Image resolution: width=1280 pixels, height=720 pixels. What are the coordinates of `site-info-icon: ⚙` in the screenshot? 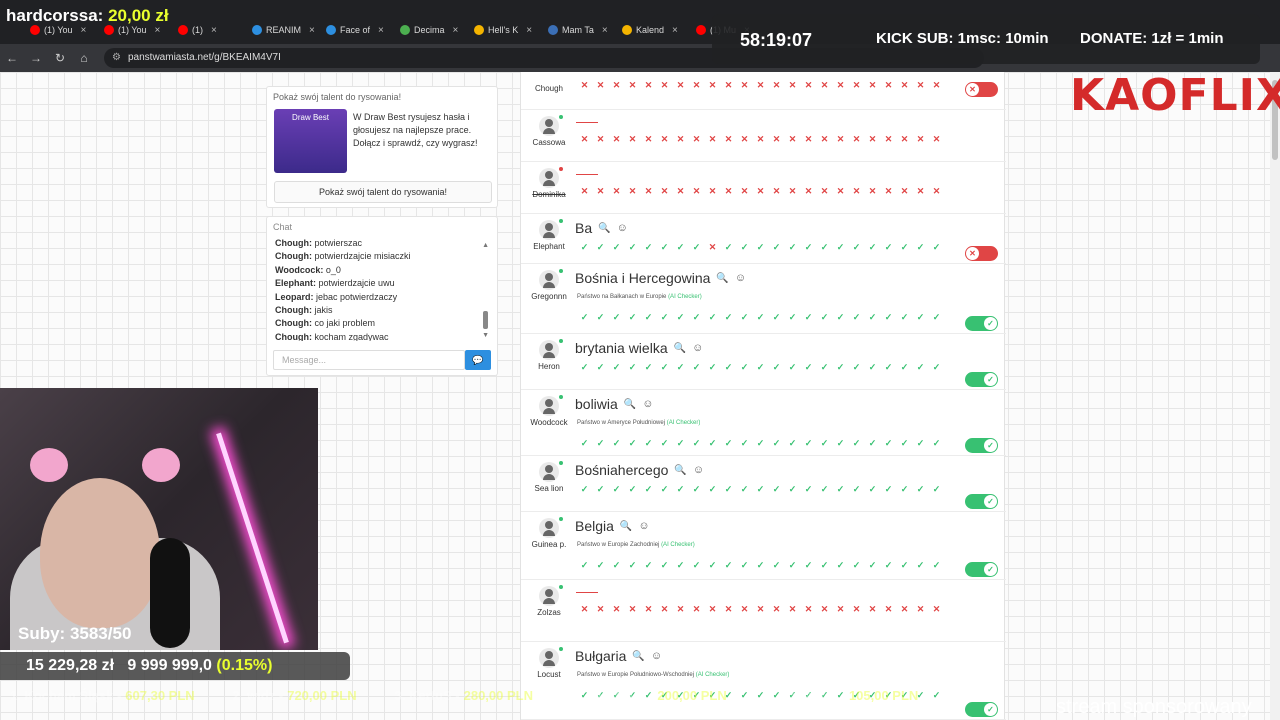 It's located at (116, 58).